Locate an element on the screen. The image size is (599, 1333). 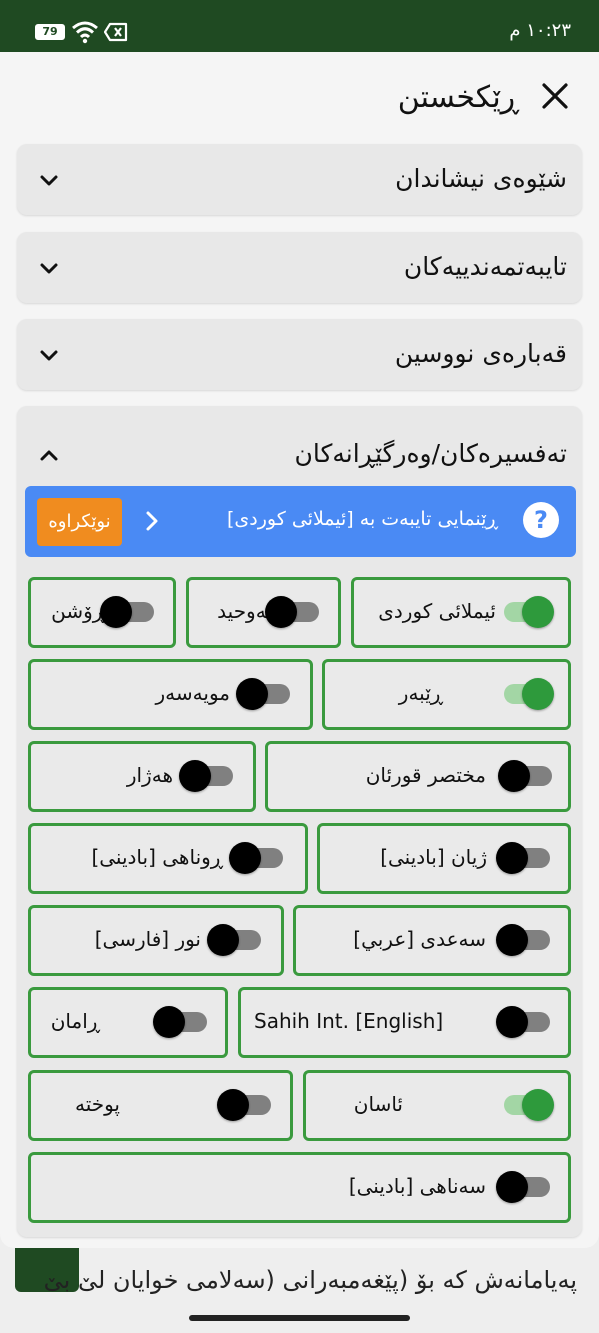
translation-option-card: ئیملائی کوردی is located at coordinates (461, 612).